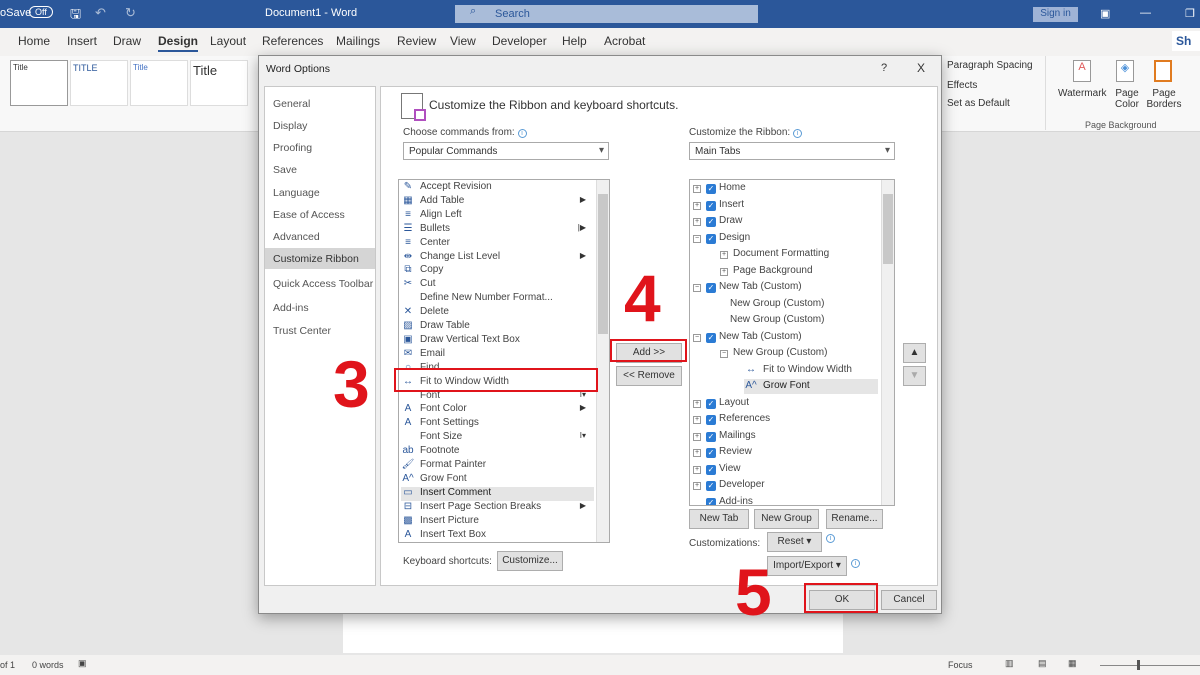 This screenshot has height=675, width=1200. I want to click on tab-view: View, so click(463, 41).